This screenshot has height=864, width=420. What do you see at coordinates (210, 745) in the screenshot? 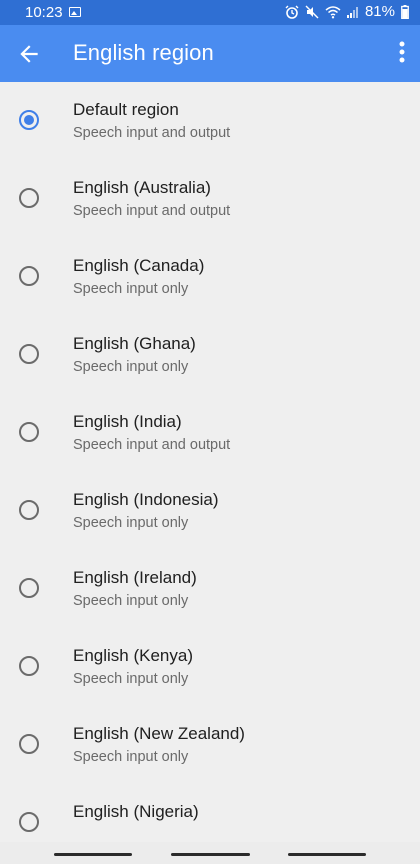
I see `region-option: English (New Zealand) Speech input only` at bounding box center [210, 745].